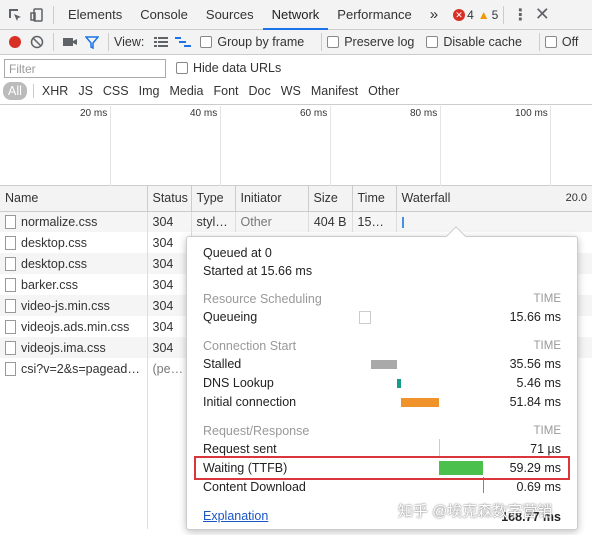  I want to click on offline-checkbox: Off, so click(561, 42).